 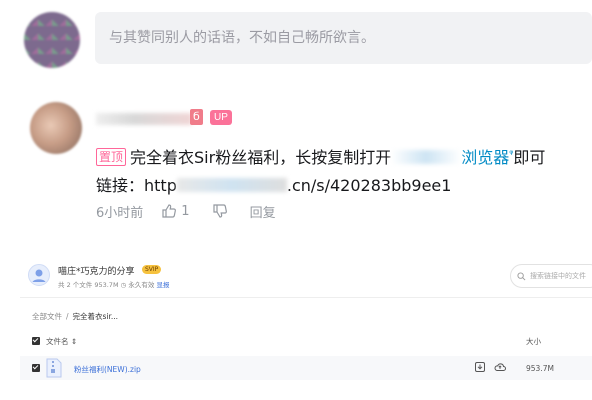 What do you see at coordinates (221, 117) in the screenshot?
I see `up-badge: UP` at bounding box center [221, 117].